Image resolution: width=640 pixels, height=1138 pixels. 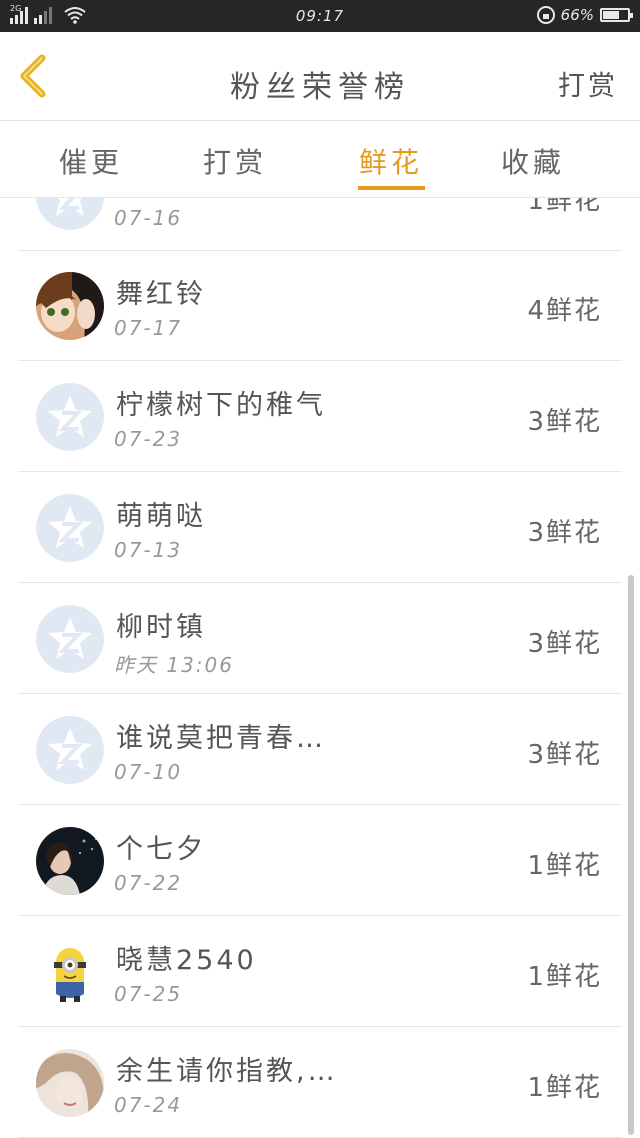 I want to click on fan-name: 舞红铃, so click(x=161, y=294).